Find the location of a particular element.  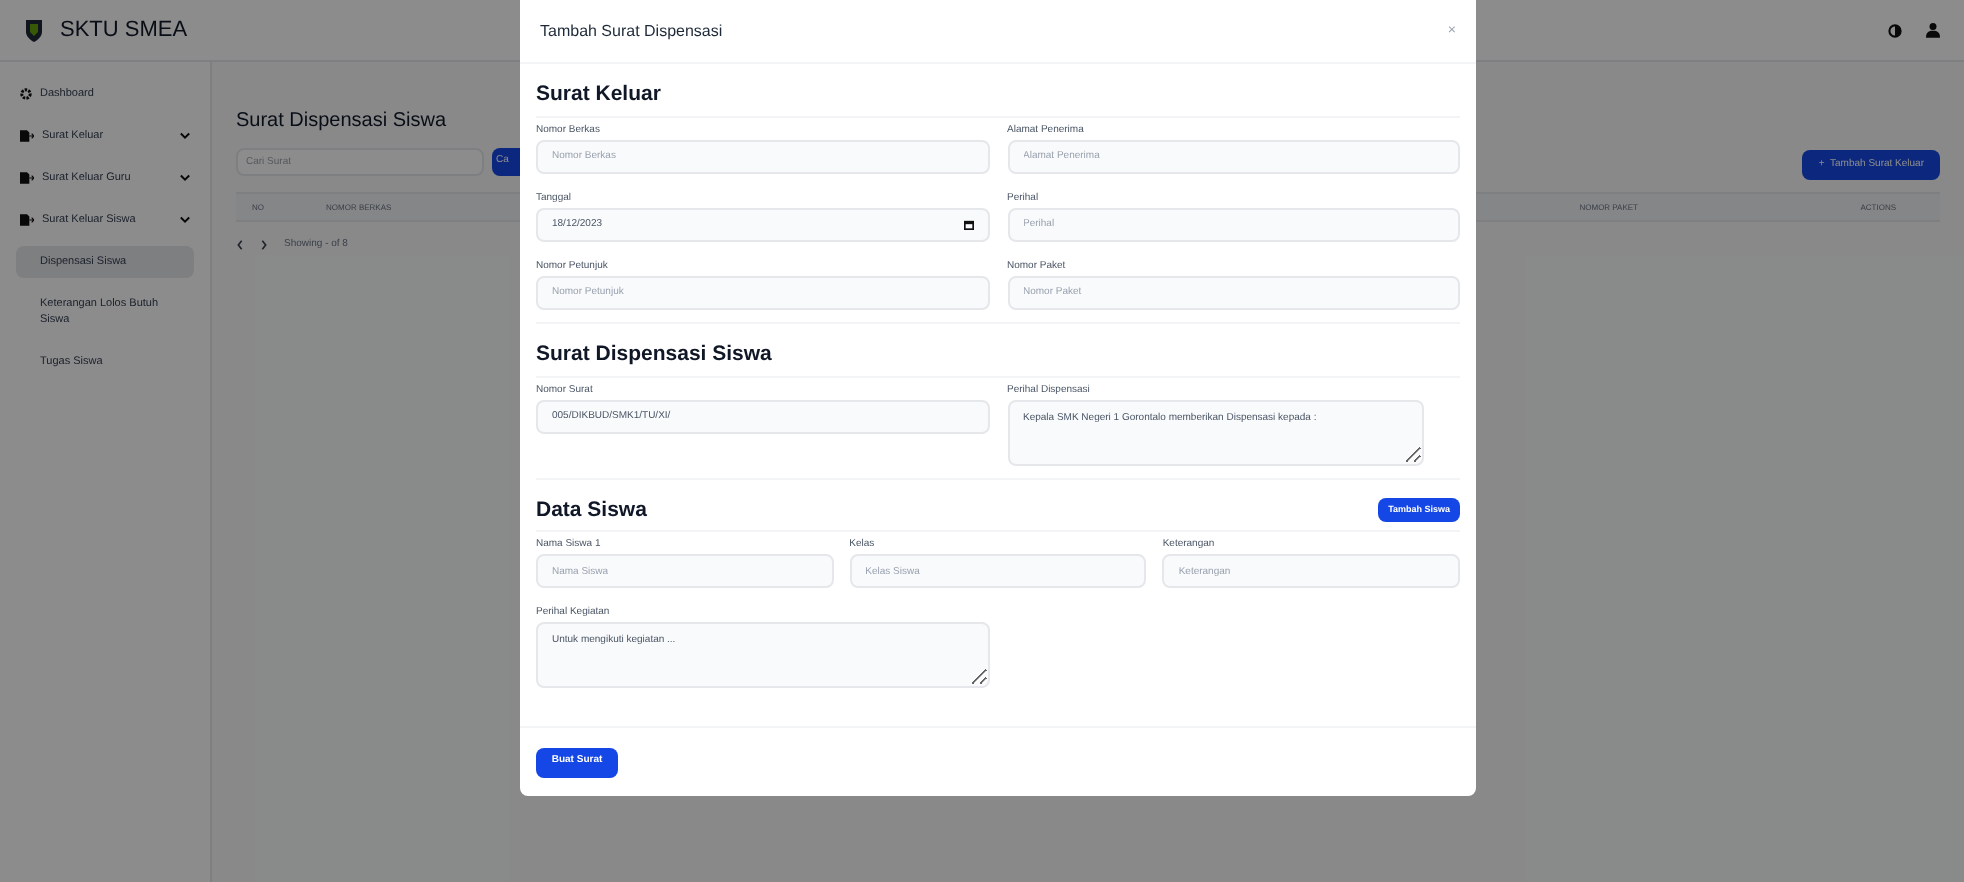

calendar-icon is located at coordinates (968, 224).